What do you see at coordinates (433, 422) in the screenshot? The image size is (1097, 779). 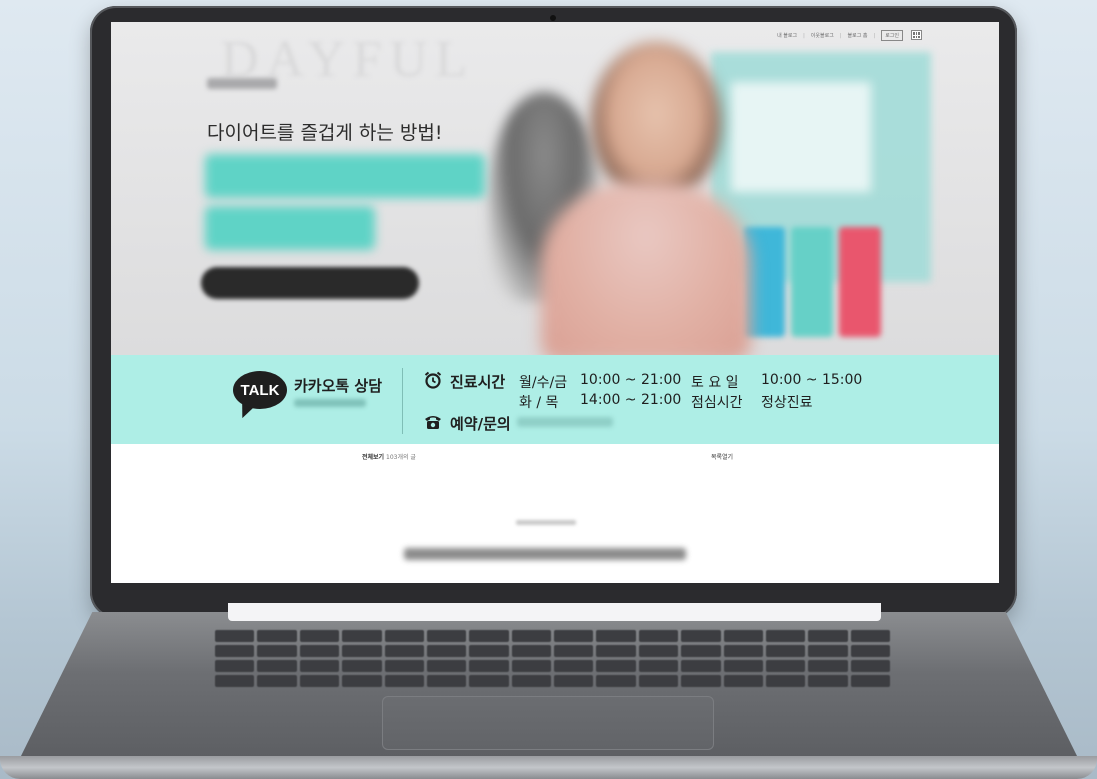 I see `phone-icon` at bounding box center [433, 422].